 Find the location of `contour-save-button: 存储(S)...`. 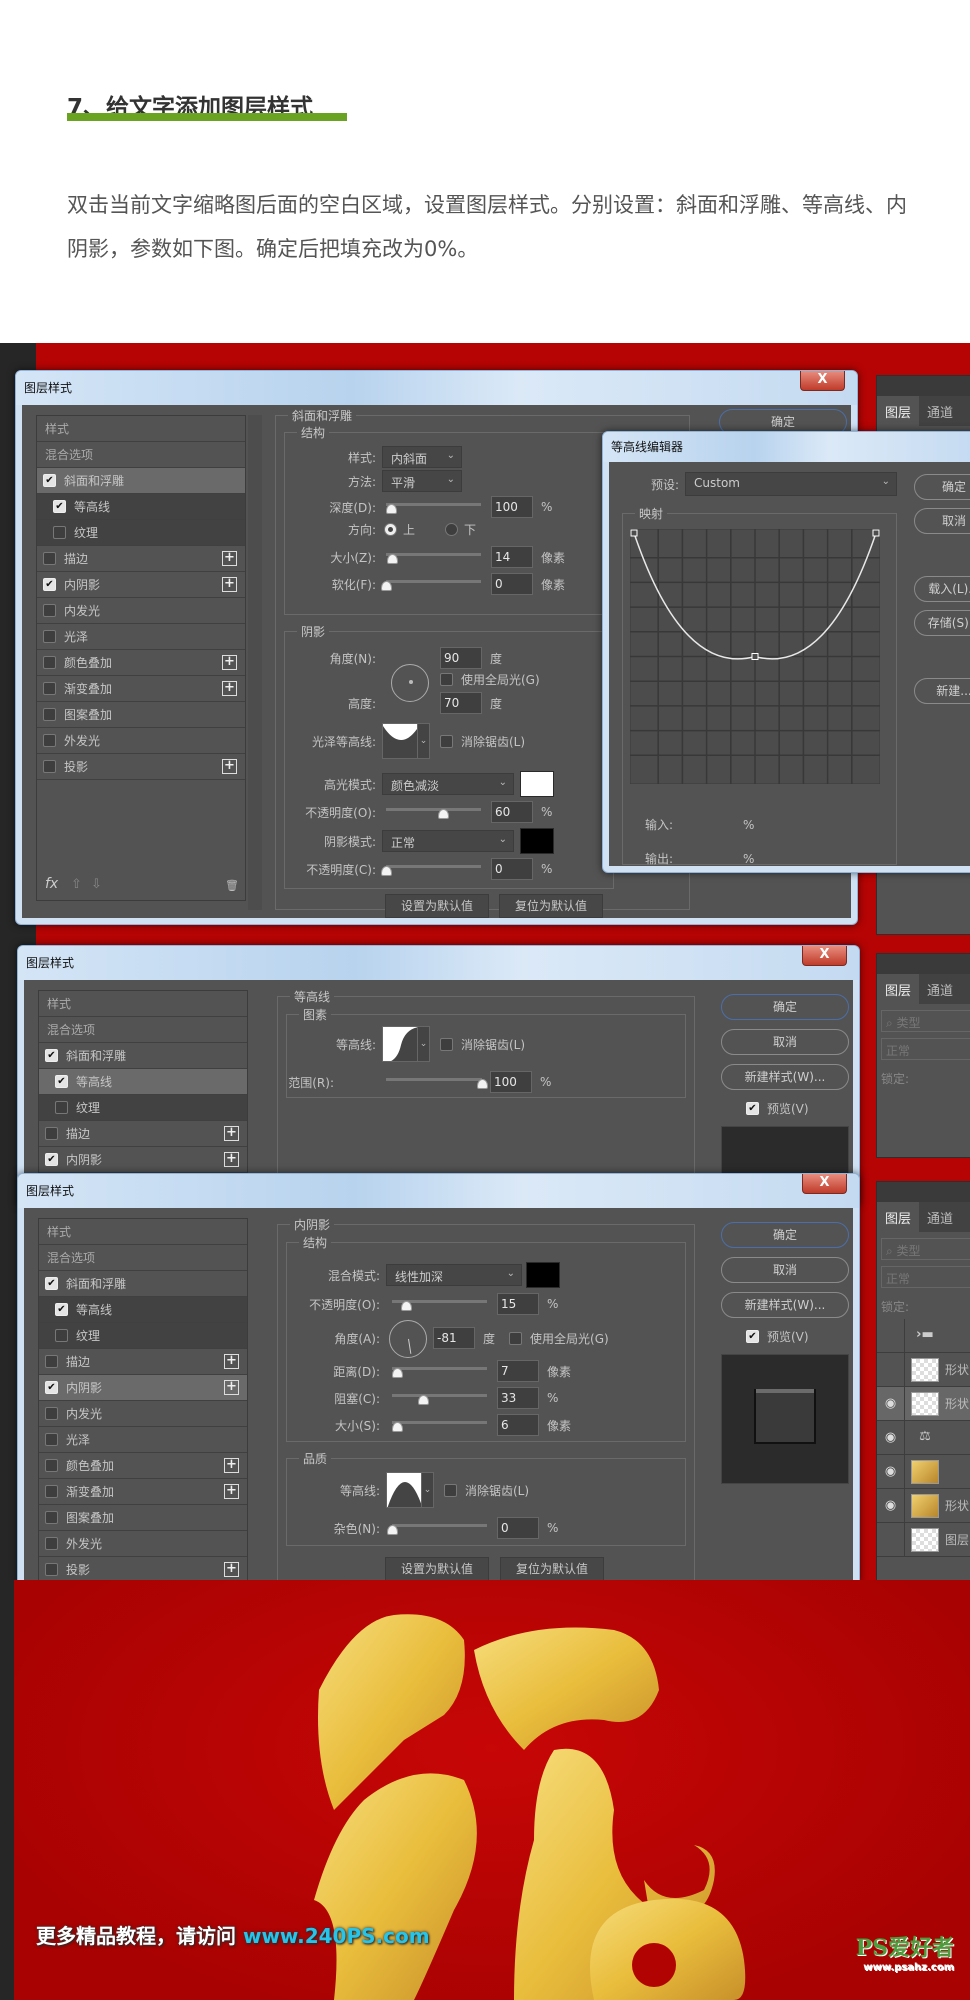

contour-save-button: 存储(S)... is located at coordinates (942, 623).